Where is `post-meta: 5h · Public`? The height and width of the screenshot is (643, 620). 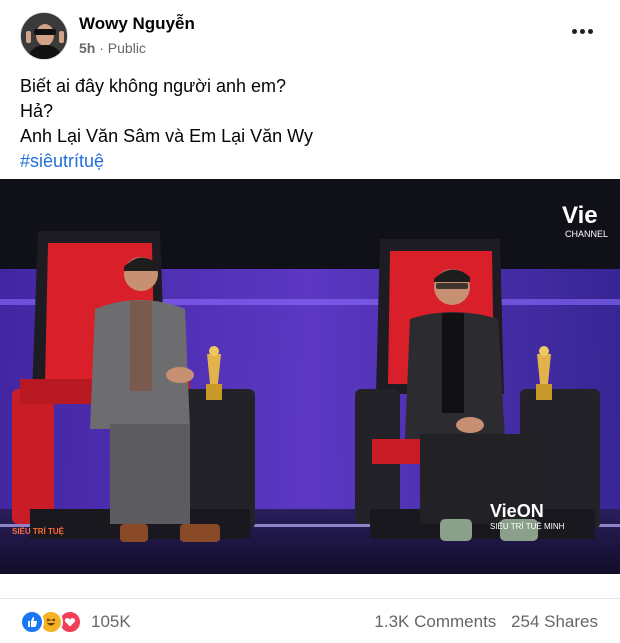
post-meta: 5h · Public is located at coordinates (112, 48).